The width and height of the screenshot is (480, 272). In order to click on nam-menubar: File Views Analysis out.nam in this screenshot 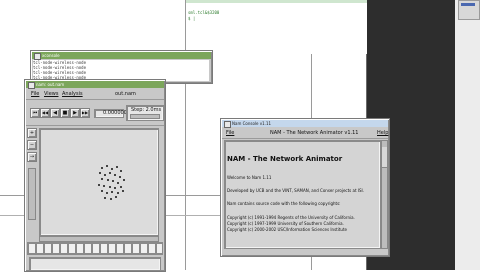, I will do `click(95, 94)`.